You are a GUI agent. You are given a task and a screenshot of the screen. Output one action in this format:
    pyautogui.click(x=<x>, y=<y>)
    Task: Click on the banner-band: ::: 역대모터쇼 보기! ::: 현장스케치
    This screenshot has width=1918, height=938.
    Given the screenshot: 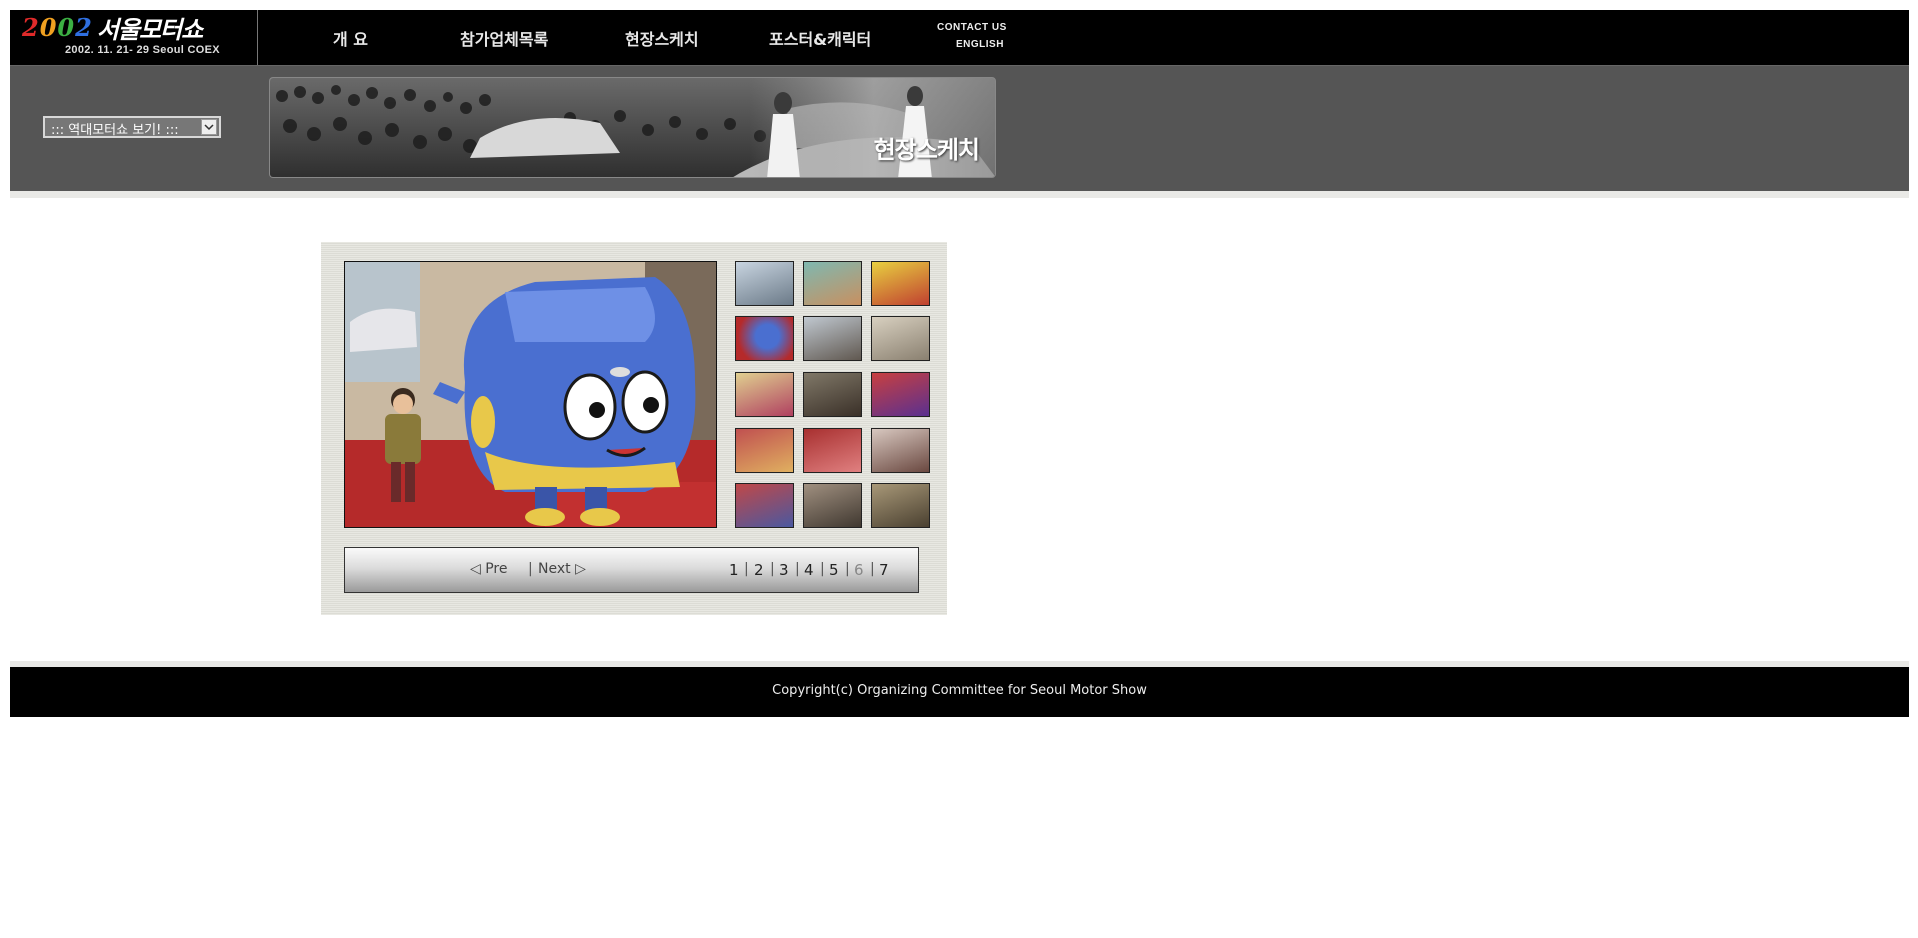 What is the action you would take?
    pyautogui.click(x=959, y=128)
    